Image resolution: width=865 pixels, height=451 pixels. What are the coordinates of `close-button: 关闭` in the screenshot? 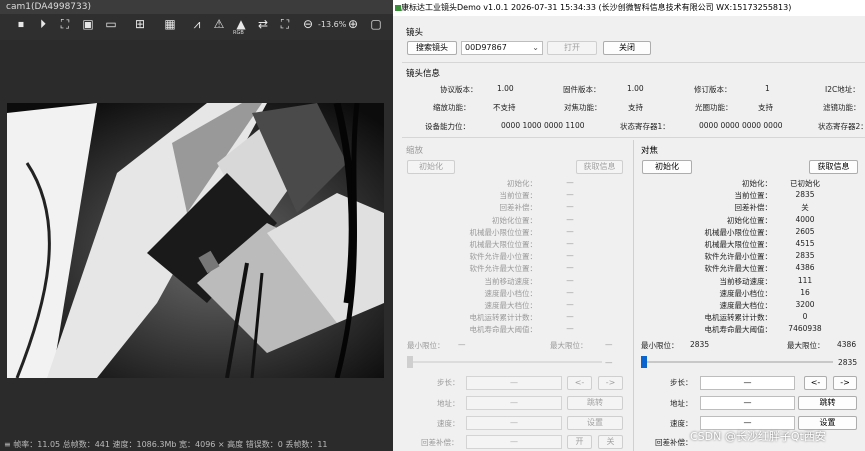 It's located at (627, 48).